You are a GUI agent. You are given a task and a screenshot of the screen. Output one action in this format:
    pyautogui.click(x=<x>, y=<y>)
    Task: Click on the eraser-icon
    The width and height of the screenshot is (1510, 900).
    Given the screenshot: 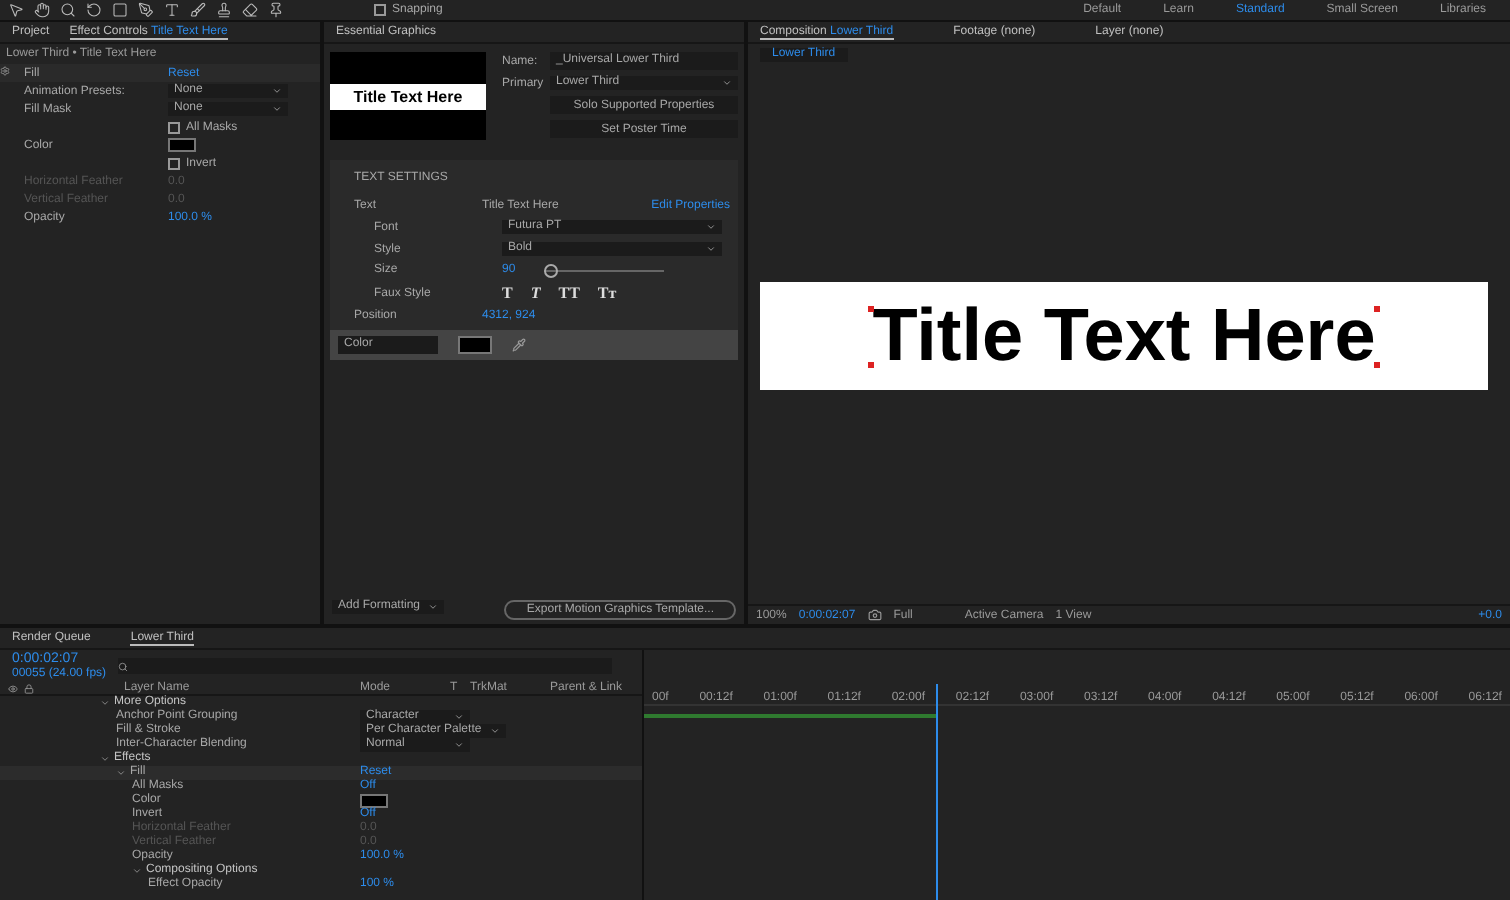 What is the action you would take?
    pyautogui.click(x=250, y=10)
    